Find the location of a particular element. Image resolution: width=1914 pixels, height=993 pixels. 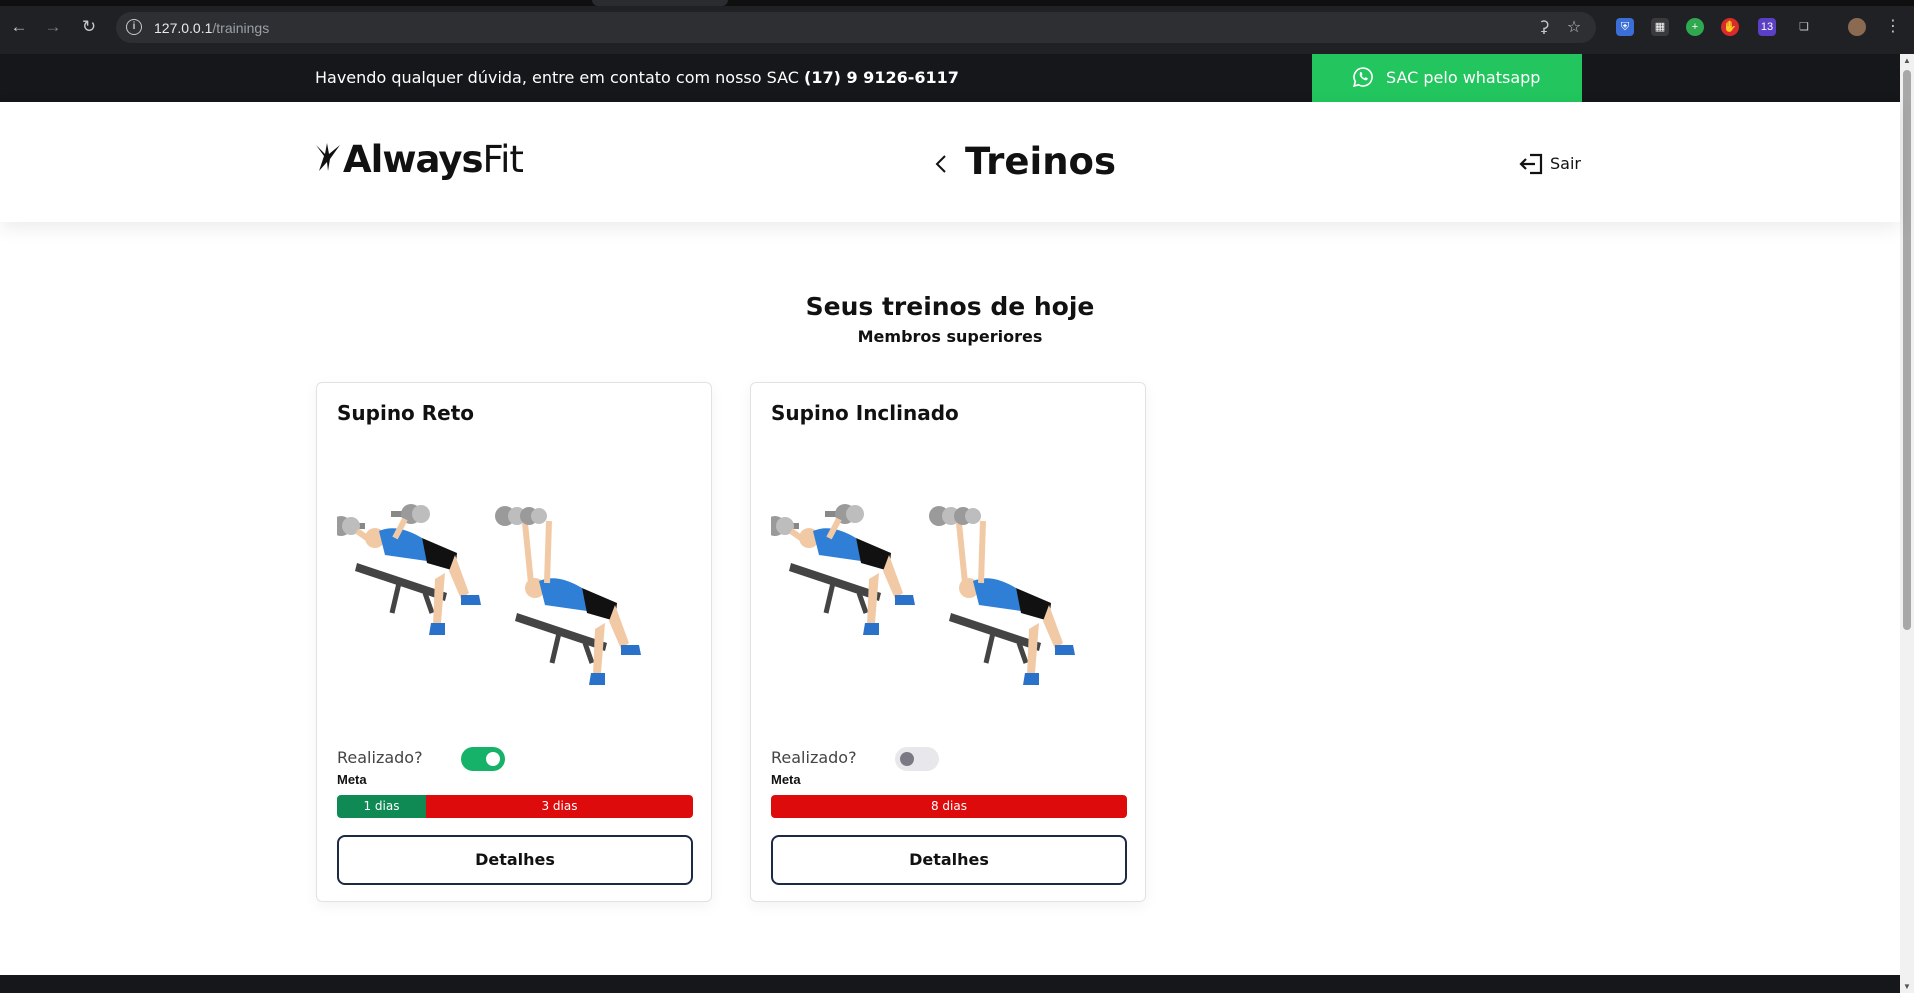

page-header: AlwaysFit Treinos Sair is located at coordinates (950, 162).